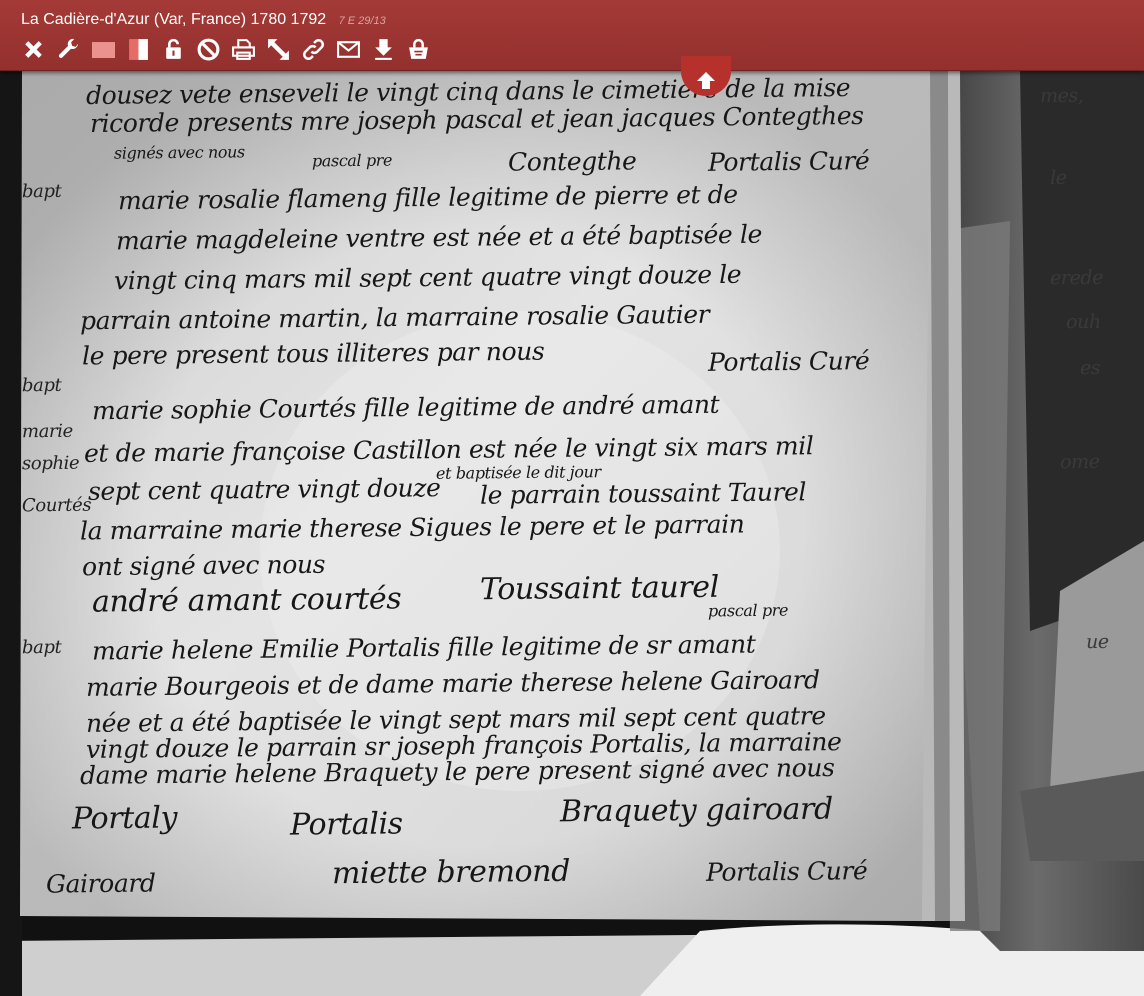 This screenshot has height=996, width=1144. What do you see at coordinates (313, 353) in the screenshot?
I see `doc-line: le pere present tous illiteres par nous` at bounding box center [313, 353].